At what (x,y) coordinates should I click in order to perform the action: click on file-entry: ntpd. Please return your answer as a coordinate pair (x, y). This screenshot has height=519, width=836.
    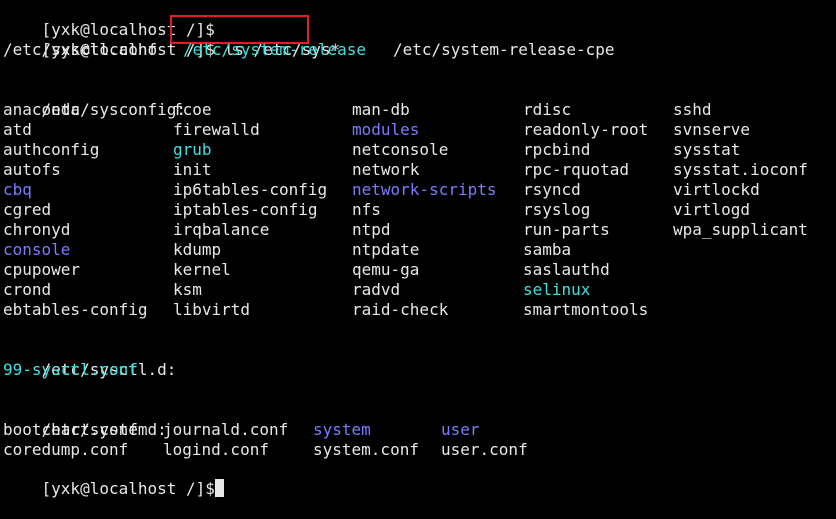
    Looking at the image, I should click on (371, 229).